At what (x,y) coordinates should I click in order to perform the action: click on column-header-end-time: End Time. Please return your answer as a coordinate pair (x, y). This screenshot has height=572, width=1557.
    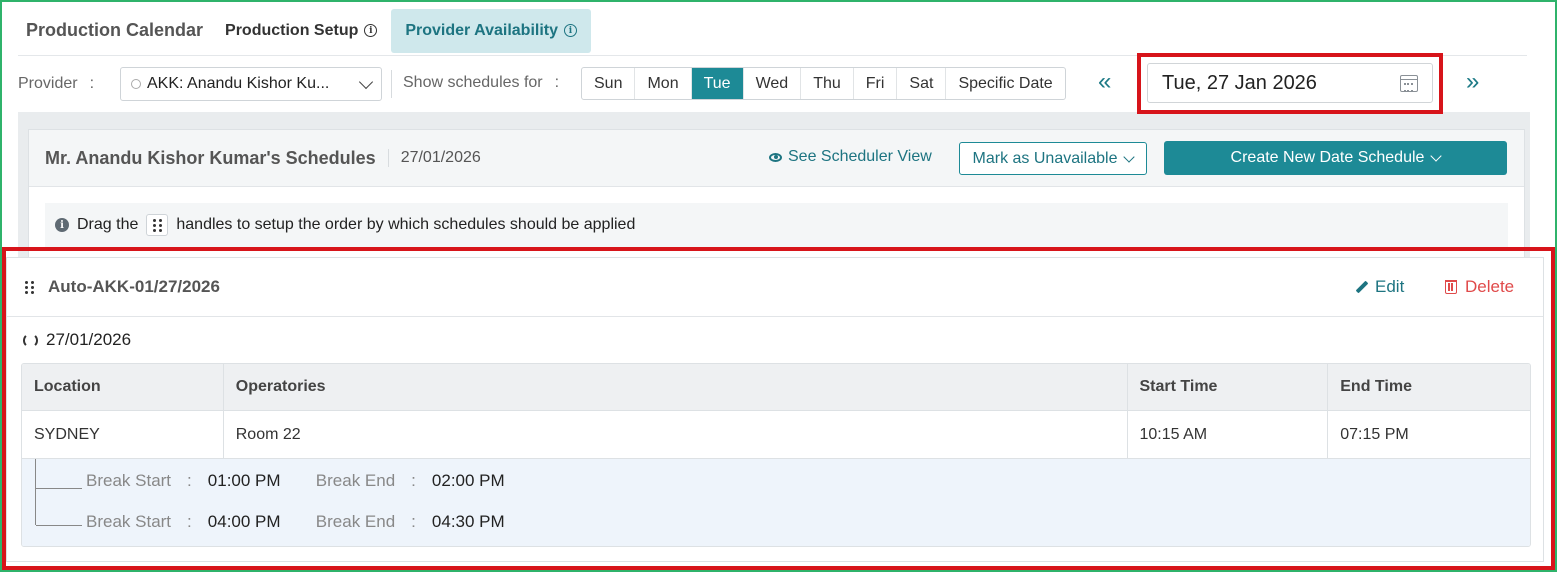
    Looking at the image, I should click on (1429, 387).